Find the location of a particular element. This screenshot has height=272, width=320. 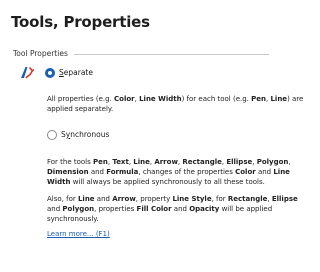

group-title: Tool Properties is located at coordinates (40, 53).